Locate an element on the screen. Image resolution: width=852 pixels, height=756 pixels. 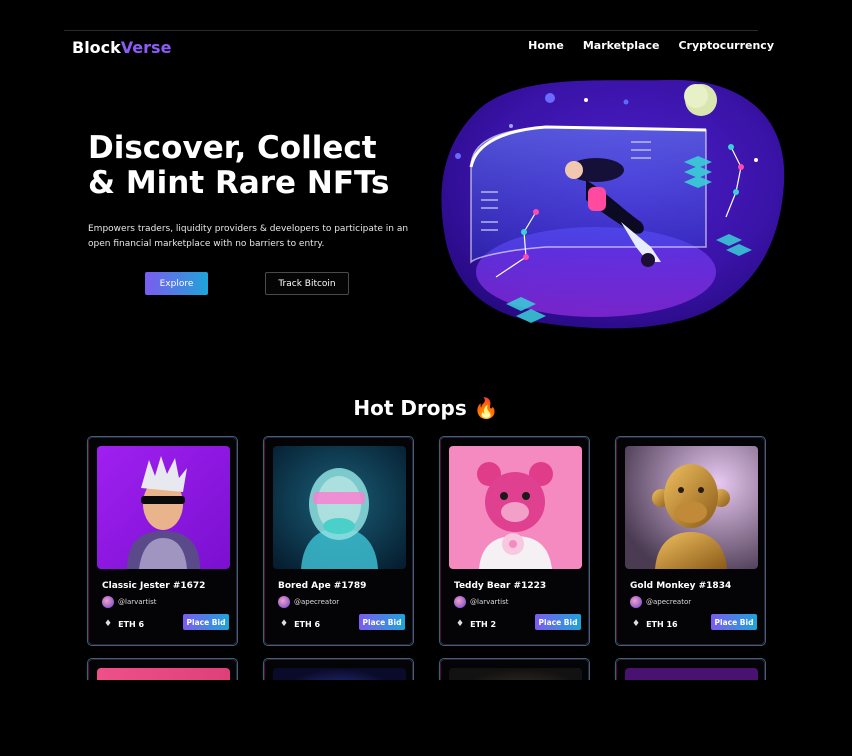
nft-name: Classic Jester #1672 is located at coordinates (153, 586).